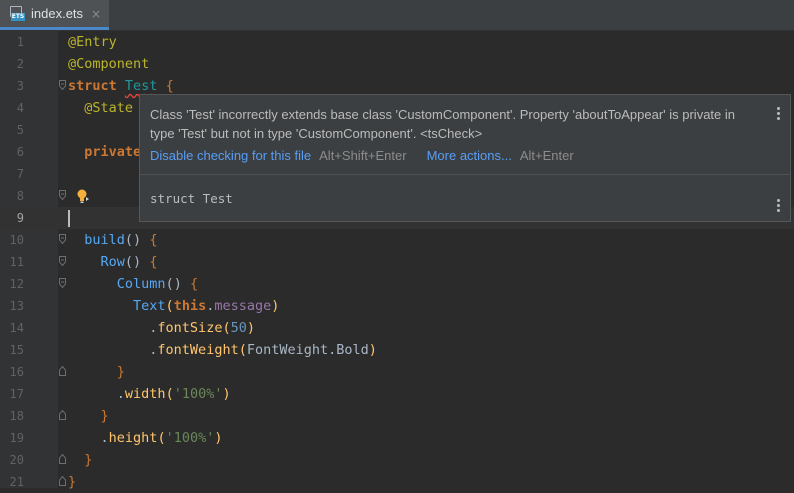 The height and width of the screenshot is (493, 794). I want to click on code-line: 14 .fontSize(50), so click(397, 328).